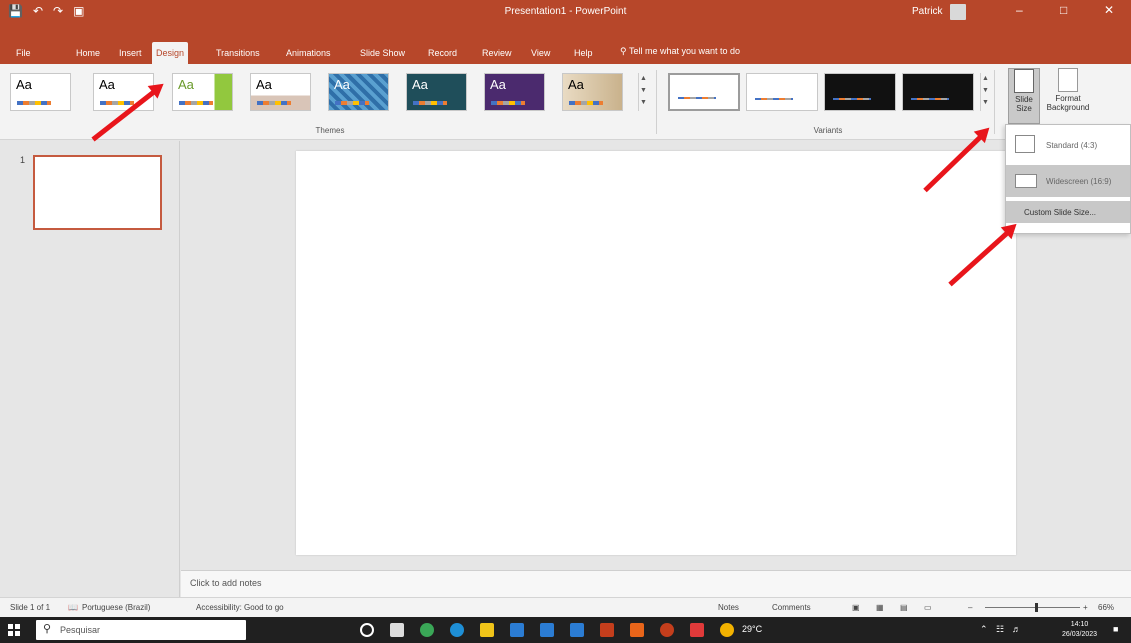 Image resolution: width=1131 pixels, height=643 pixels. What do you see at coordinates (1000, 629) in the screenshot?
I see `network-icon: ☷` at bounding box center [1000, 629].